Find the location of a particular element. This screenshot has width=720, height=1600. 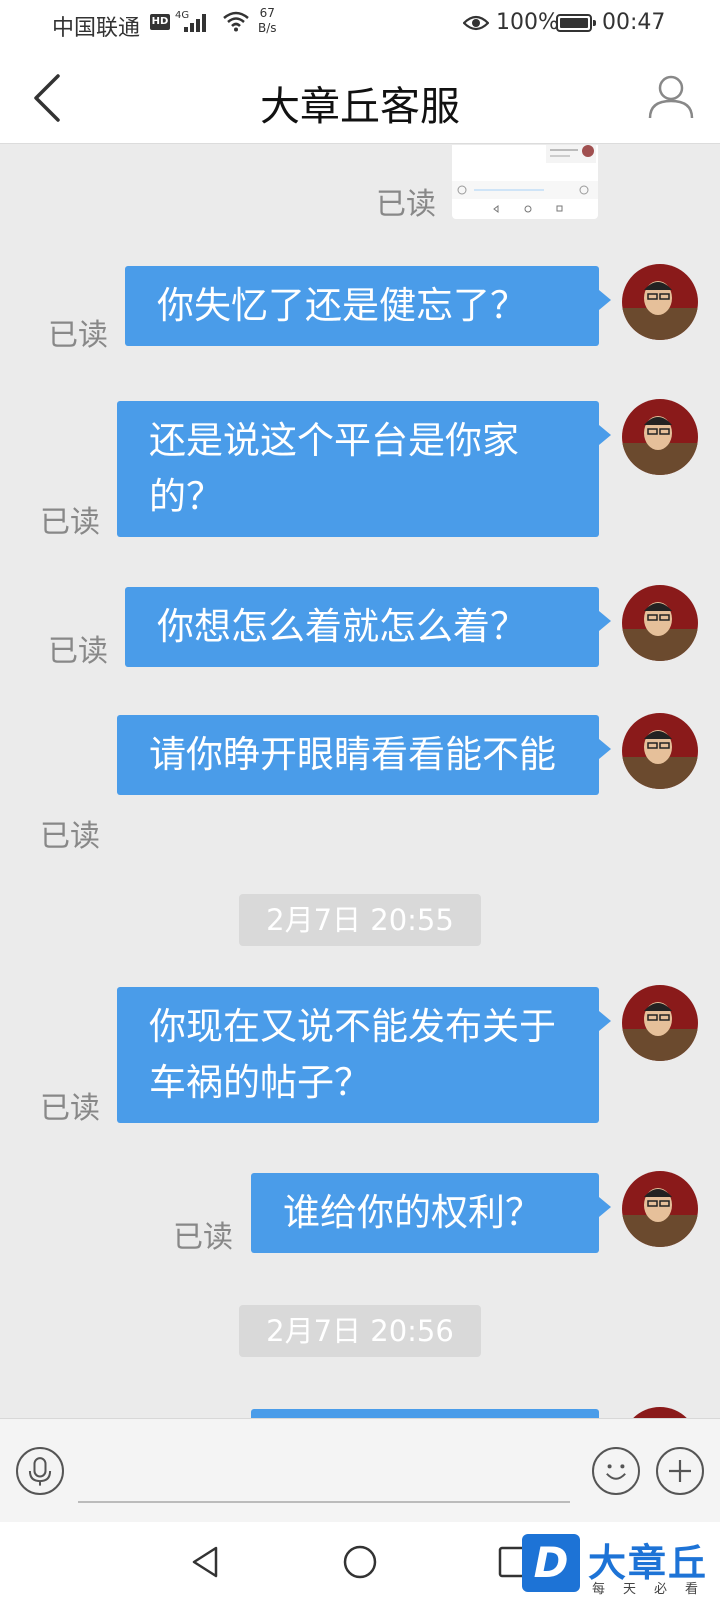

user-icon is located at coordinates (671, 97).